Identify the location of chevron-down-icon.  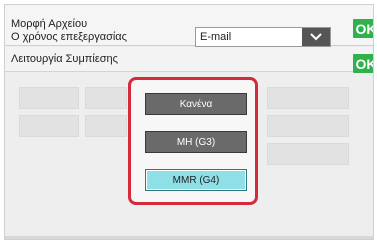
(316, 37).